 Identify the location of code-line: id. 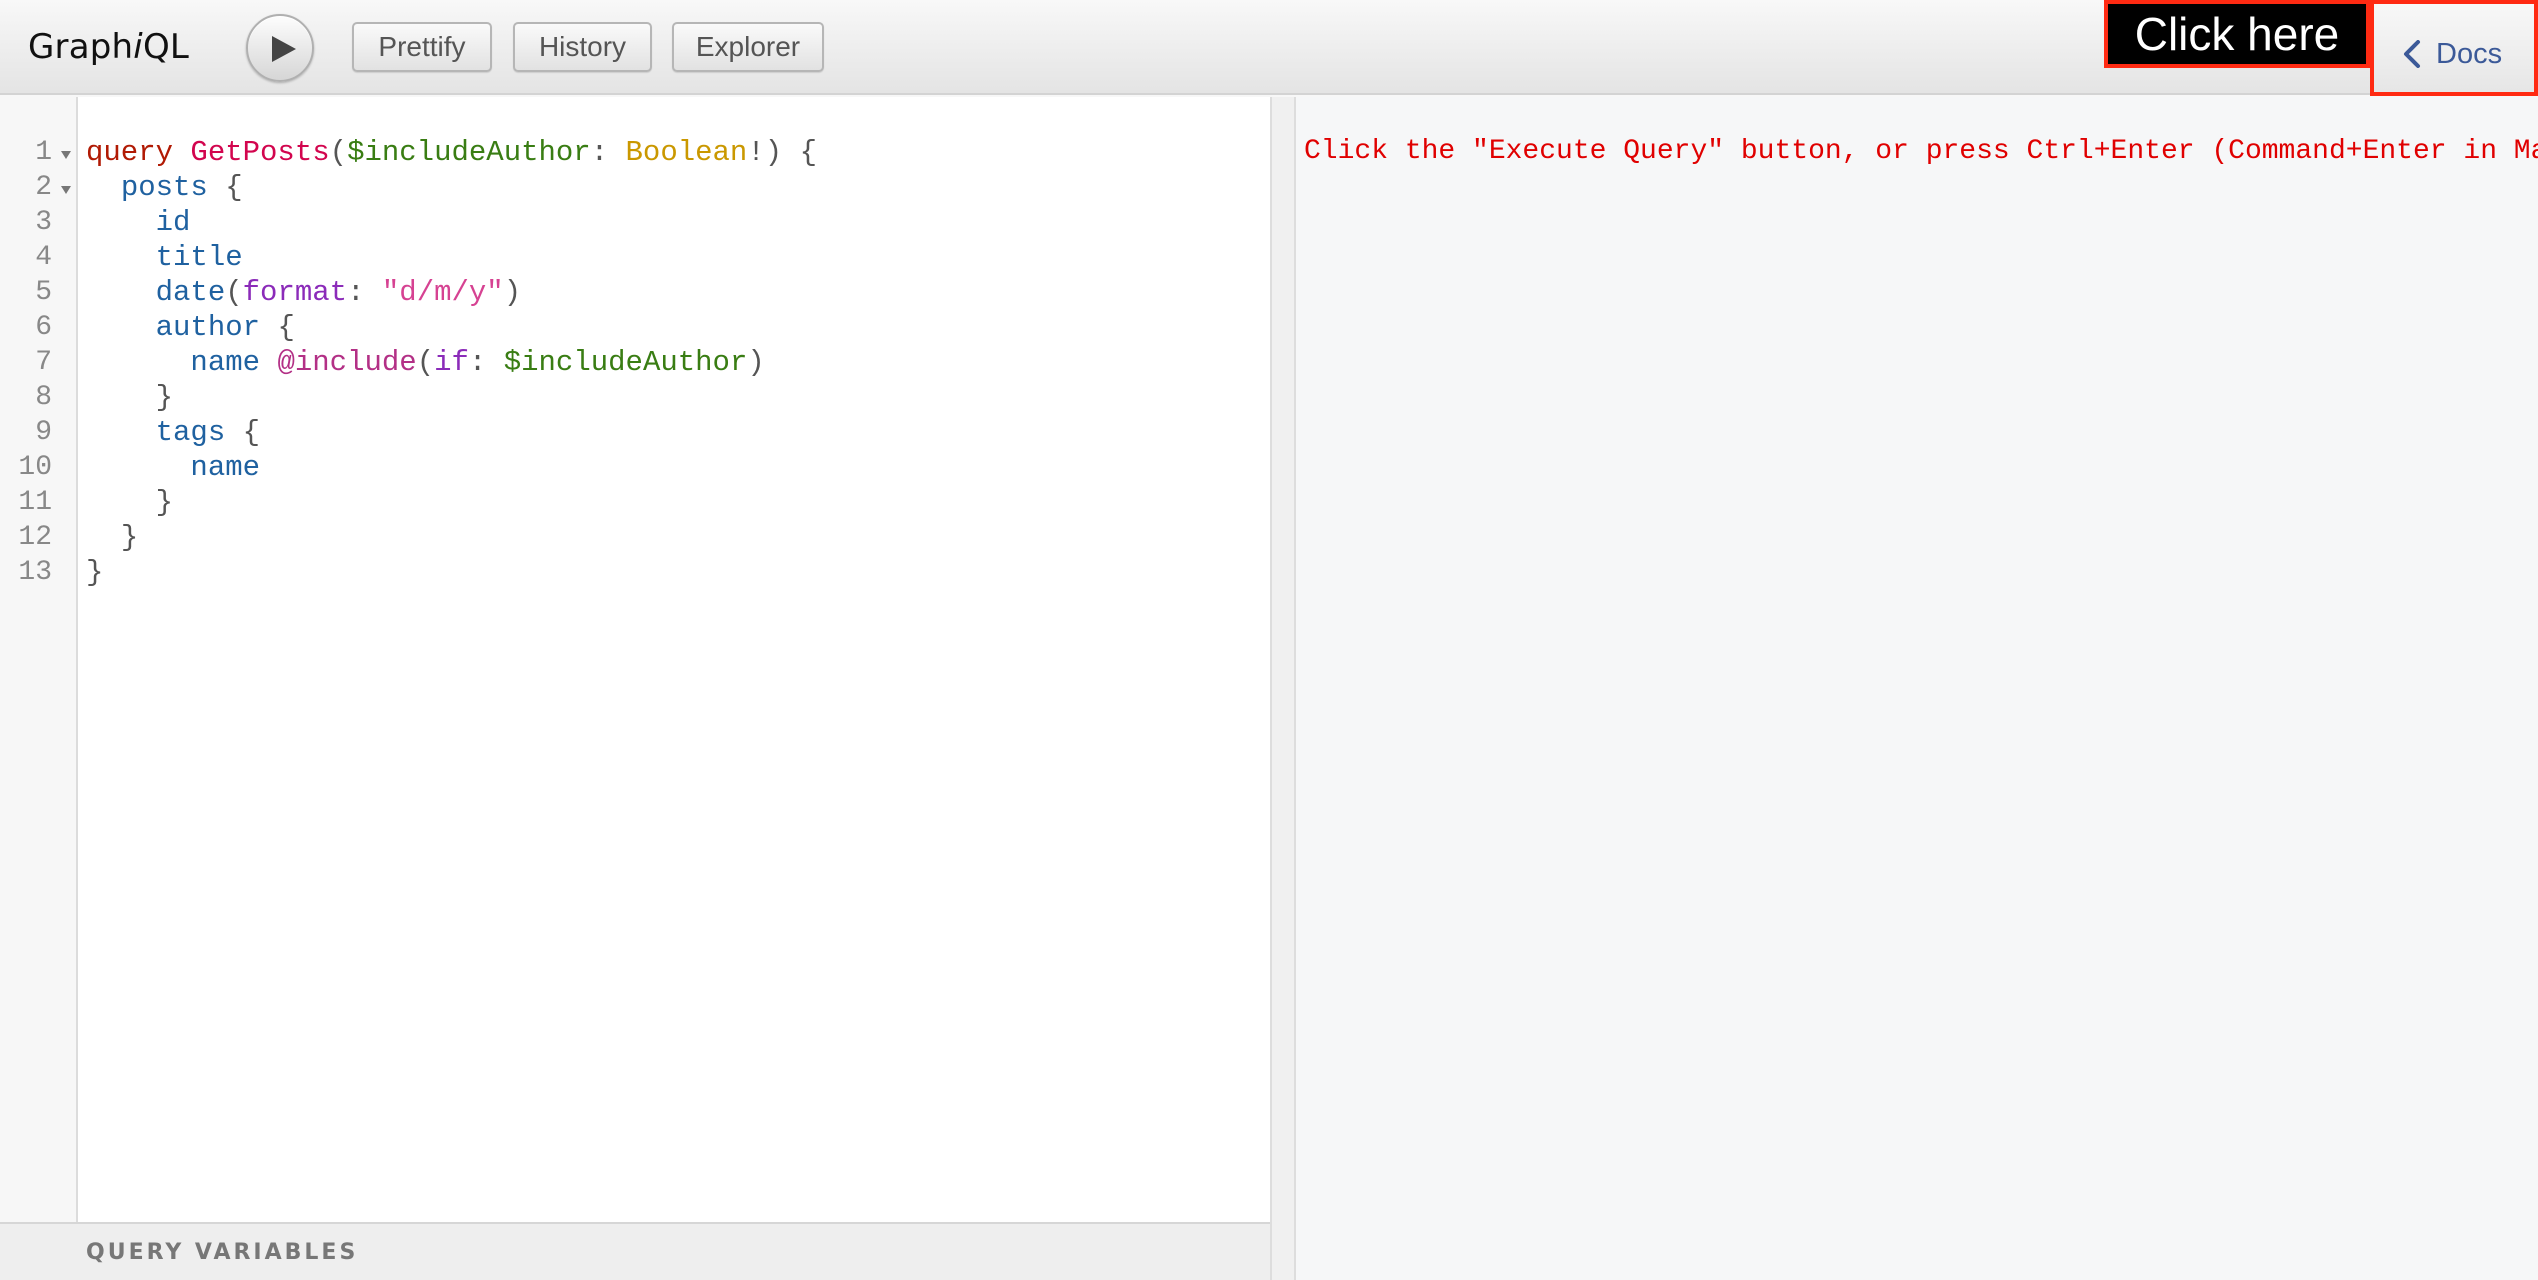
(173, 222).